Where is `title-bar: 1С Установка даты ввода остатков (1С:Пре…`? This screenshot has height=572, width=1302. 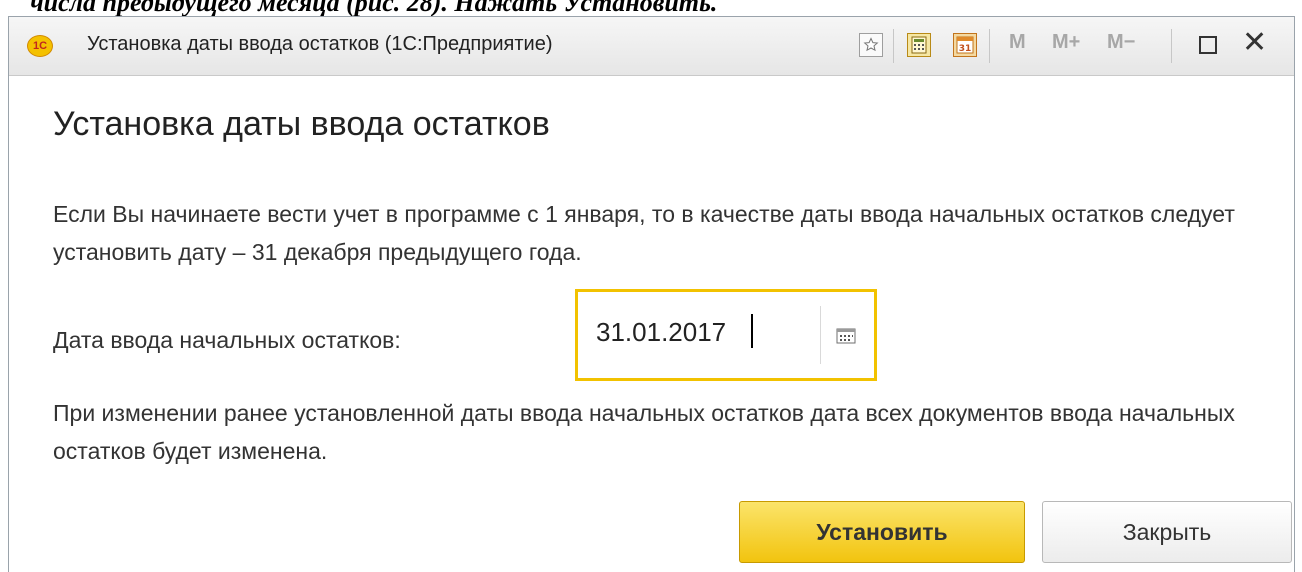 title-bar: 1С Установка даты ввода остатков (1С:Пре… is located at coordinates (651, 46).